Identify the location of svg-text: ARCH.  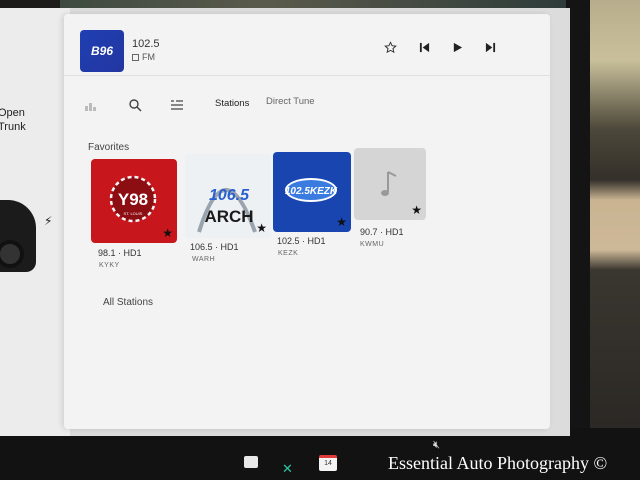
(228, 216).